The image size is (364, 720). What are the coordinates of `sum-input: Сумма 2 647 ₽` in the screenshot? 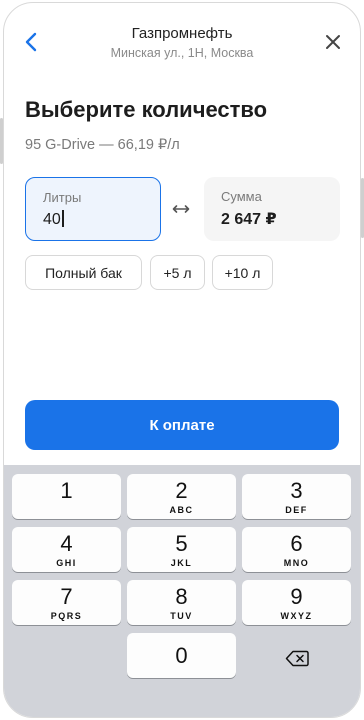 It's located at (272, 209).